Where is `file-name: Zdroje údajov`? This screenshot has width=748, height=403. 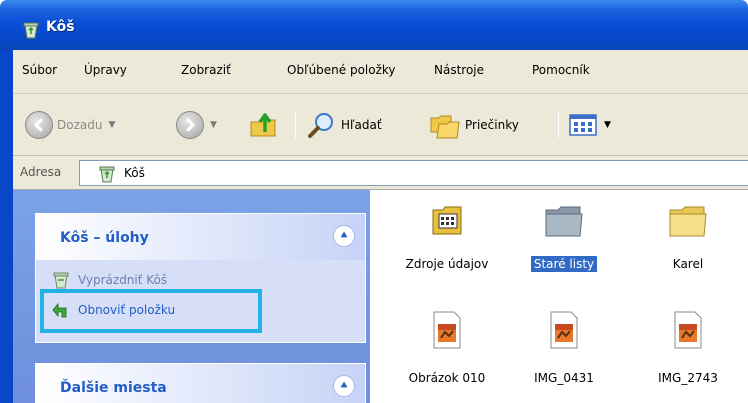 file-name: Zdroje údajov is located at coordinates (447, 264).